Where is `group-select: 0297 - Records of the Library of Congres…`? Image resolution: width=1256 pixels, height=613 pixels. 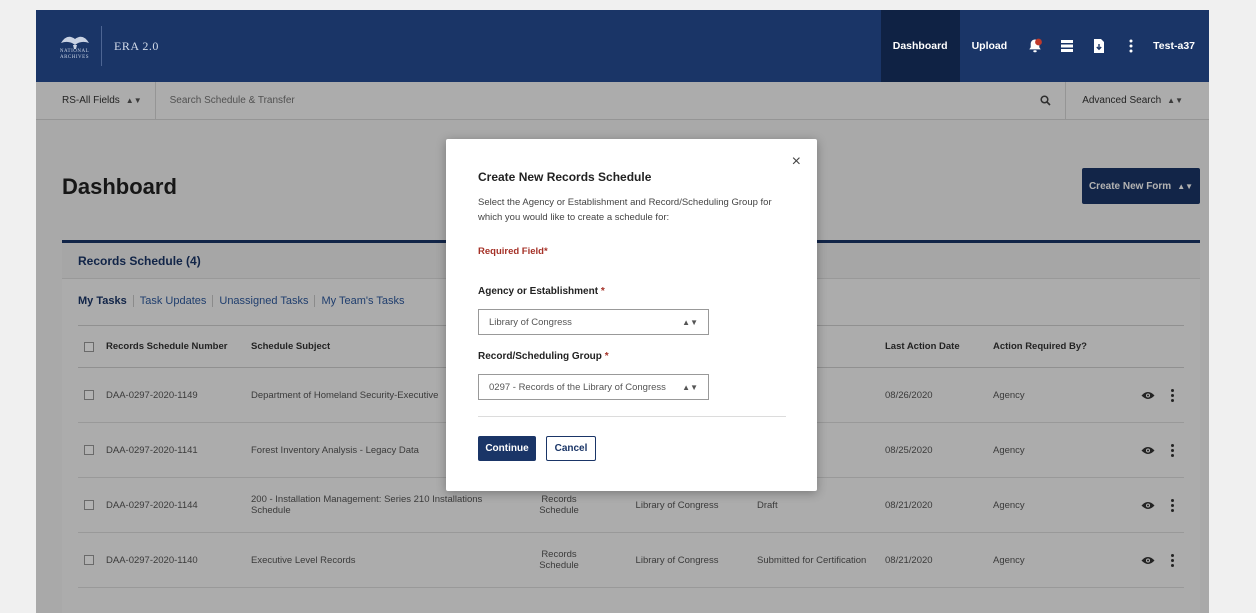 group-select: 0297 - Records of the Library of Congres… is located at coordinates (593, 387).